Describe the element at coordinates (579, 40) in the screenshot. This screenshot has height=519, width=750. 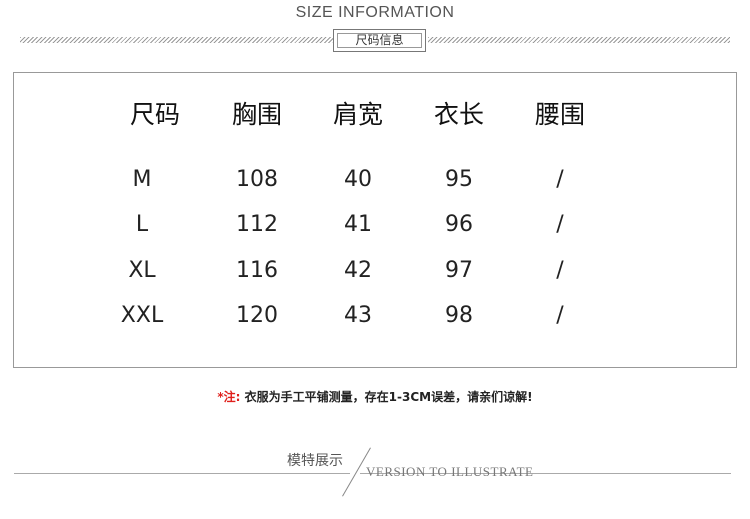
I see `header-hatch-right` at that location.